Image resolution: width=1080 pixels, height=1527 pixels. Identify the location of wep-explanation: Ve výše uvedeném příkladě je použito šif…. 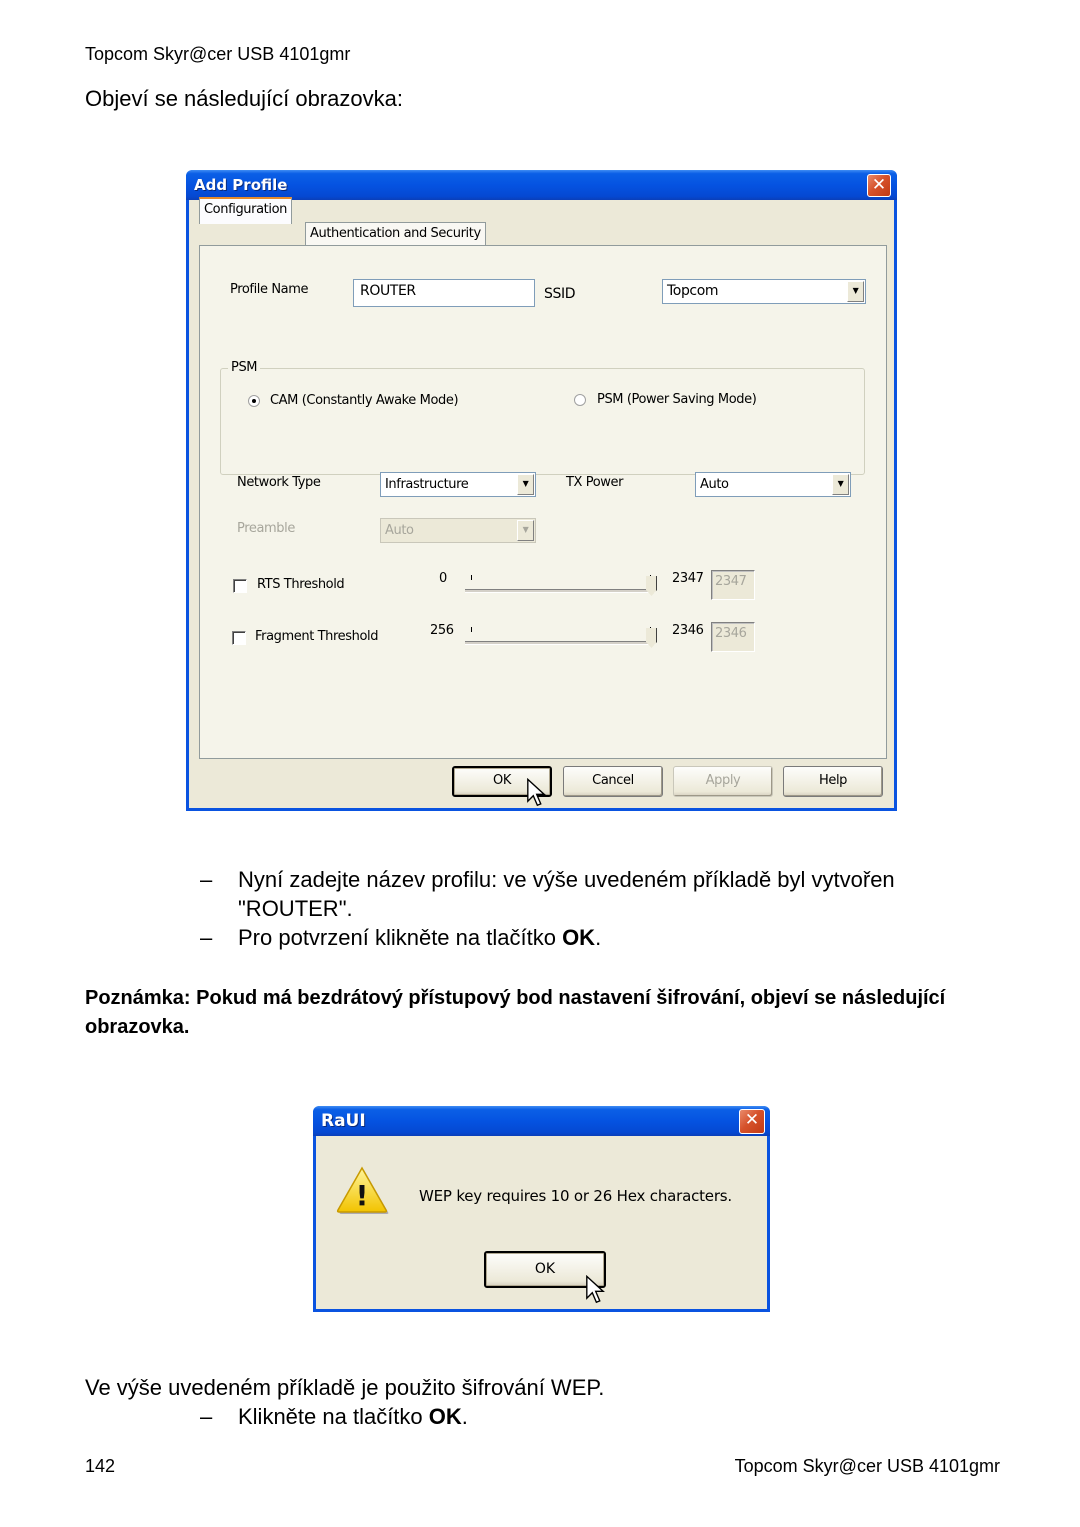
(345, 1387).